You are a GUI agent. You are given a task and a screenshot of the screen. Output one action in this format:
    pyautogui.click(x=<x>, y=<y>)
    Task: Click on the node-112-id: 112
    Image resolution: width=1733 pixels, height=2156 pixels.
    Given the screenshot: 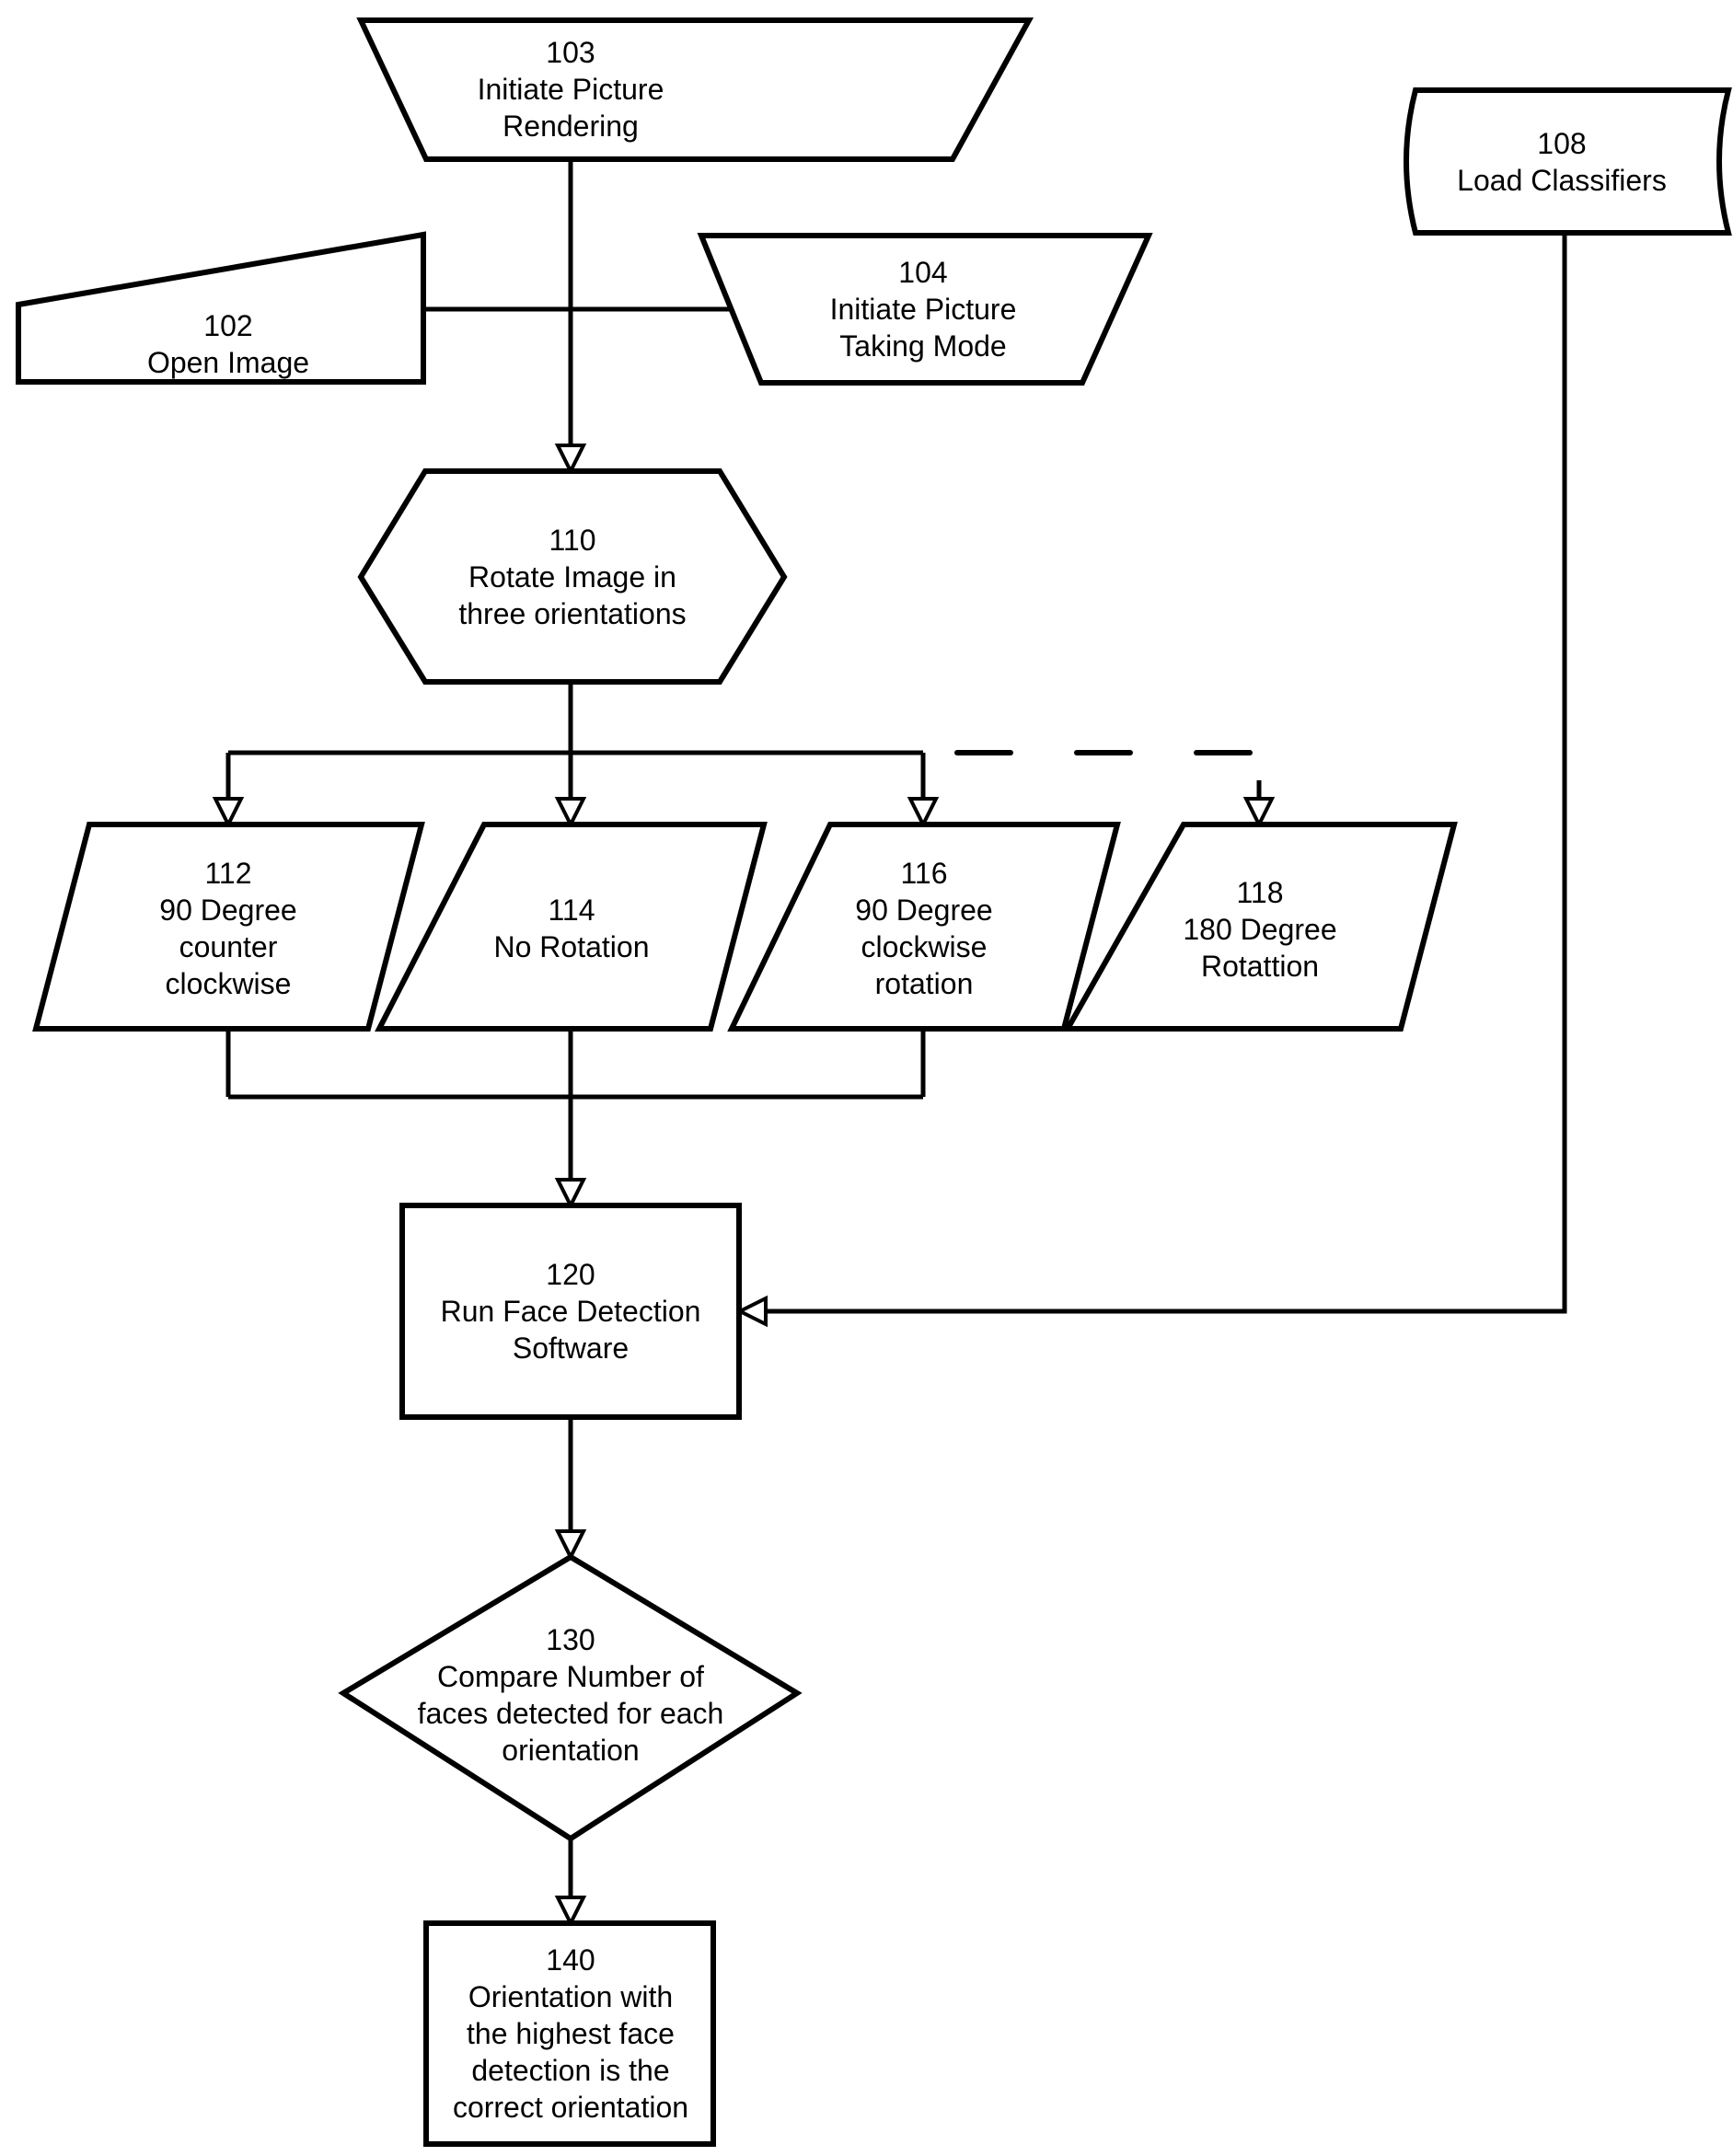 What is the action you would take?
    pyautogui.click(x=228, y=873)
    